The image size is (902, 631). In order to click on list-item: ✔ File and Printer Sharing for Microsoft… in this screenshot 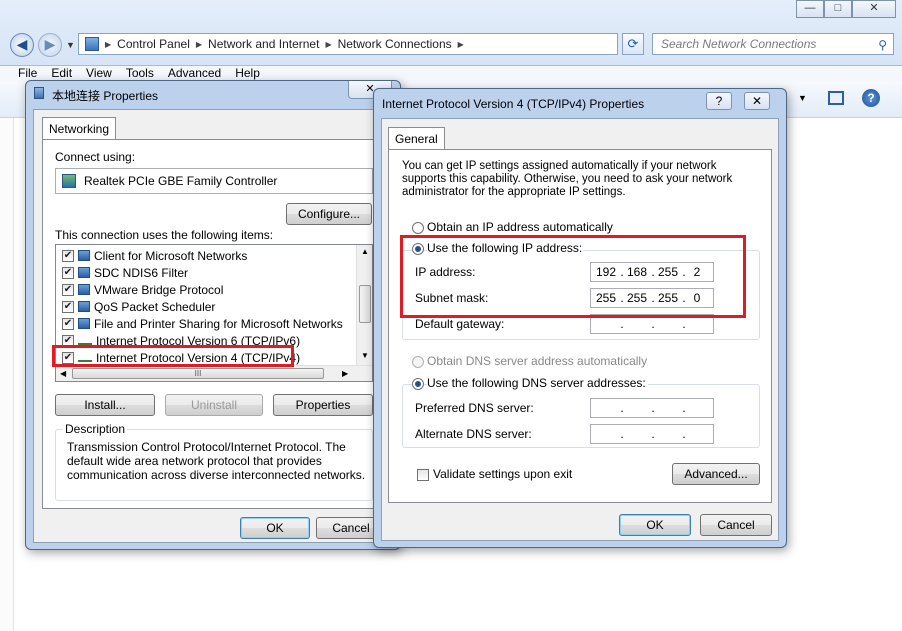, I will do `click(202, 323)`.